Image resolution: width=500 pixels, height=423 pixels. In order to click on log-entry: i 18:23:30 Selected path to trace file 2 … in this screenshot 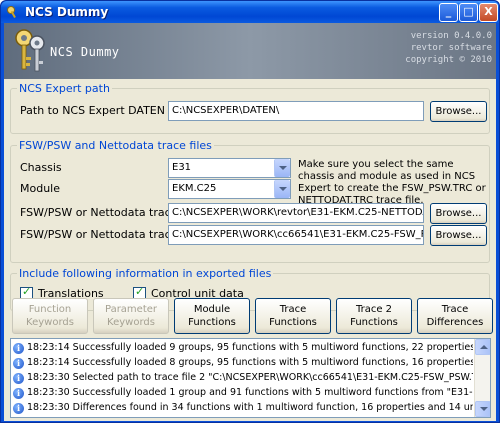, I will do `click(243, 377)`.